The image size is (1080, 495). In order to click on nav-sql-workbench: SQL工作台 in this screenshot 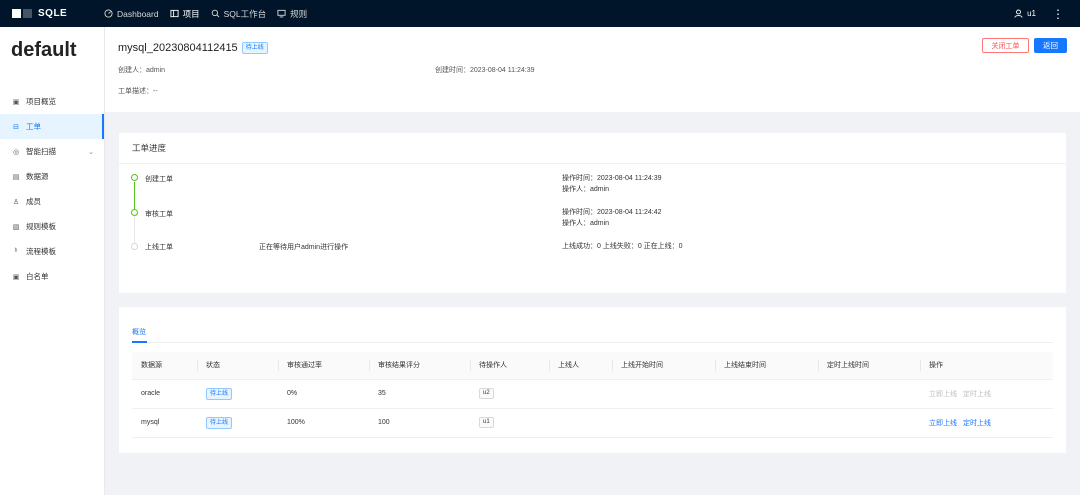, I will do `click(238, 14)`.